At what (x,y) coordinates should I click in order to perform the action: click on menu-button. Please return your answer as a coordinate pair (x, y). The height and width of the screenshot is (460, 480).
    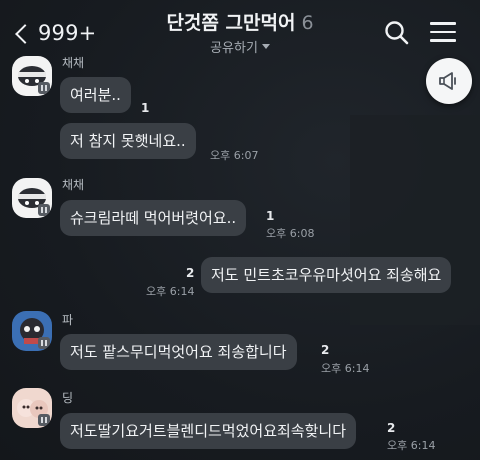
    Looking at the image, I should click on (443, 33).